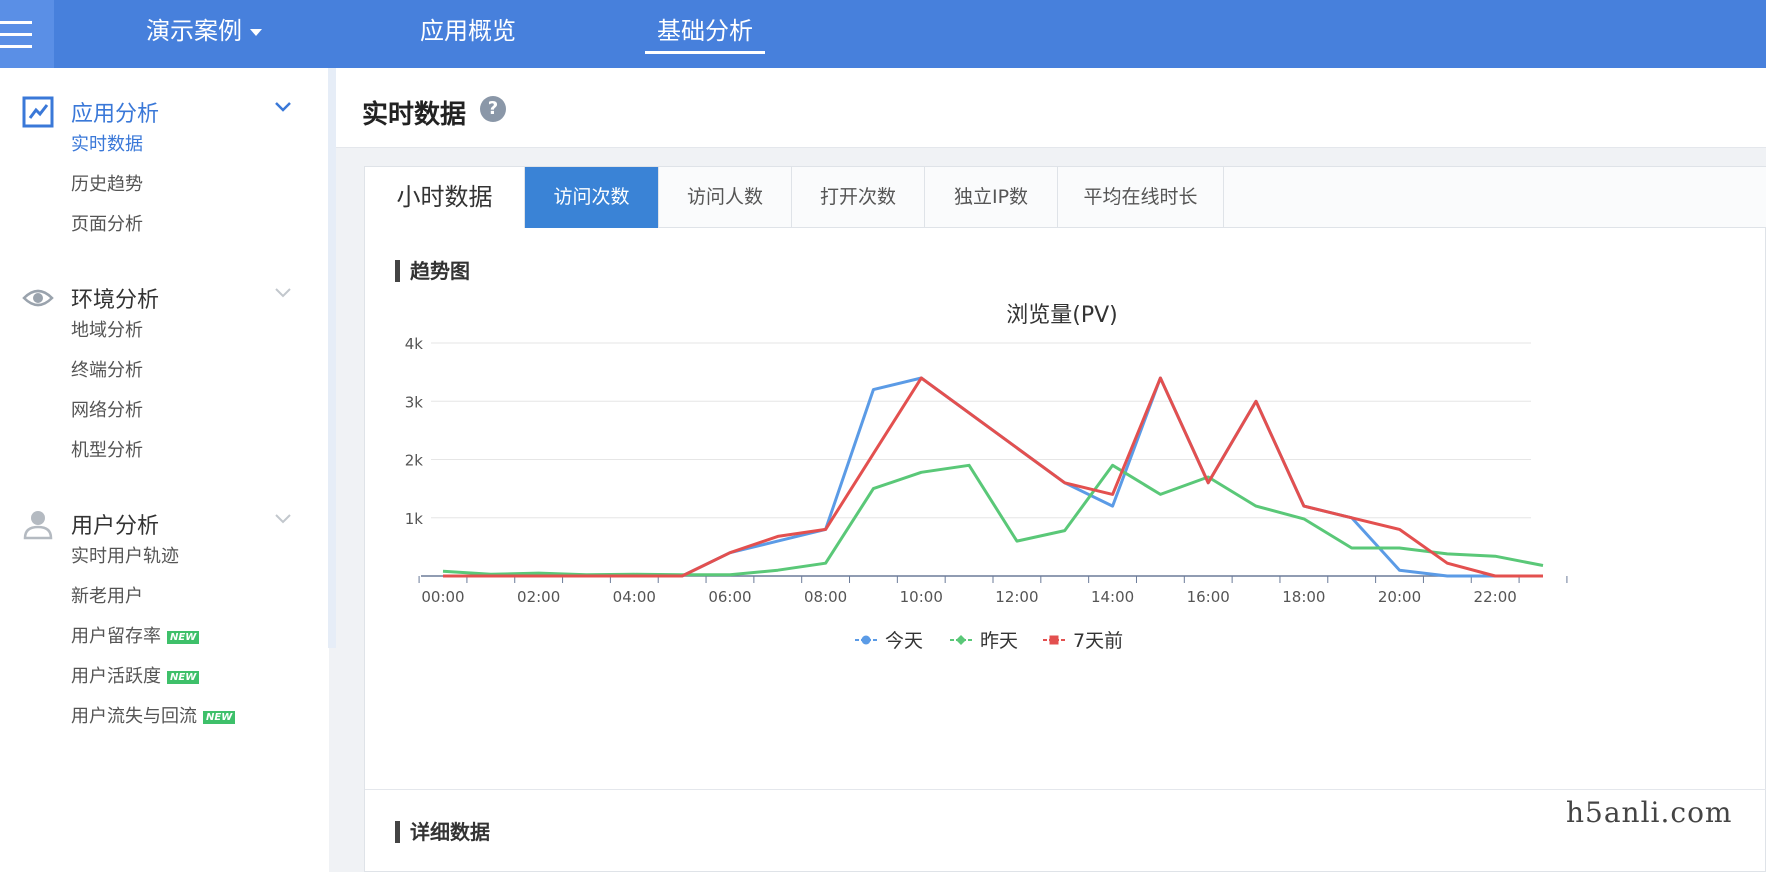 This screenshot has height=872, width=1766. What do you see at coordinates (256, 32) in the screenshot?
I see `caret-down-icon` at bounding box center [256, 32].